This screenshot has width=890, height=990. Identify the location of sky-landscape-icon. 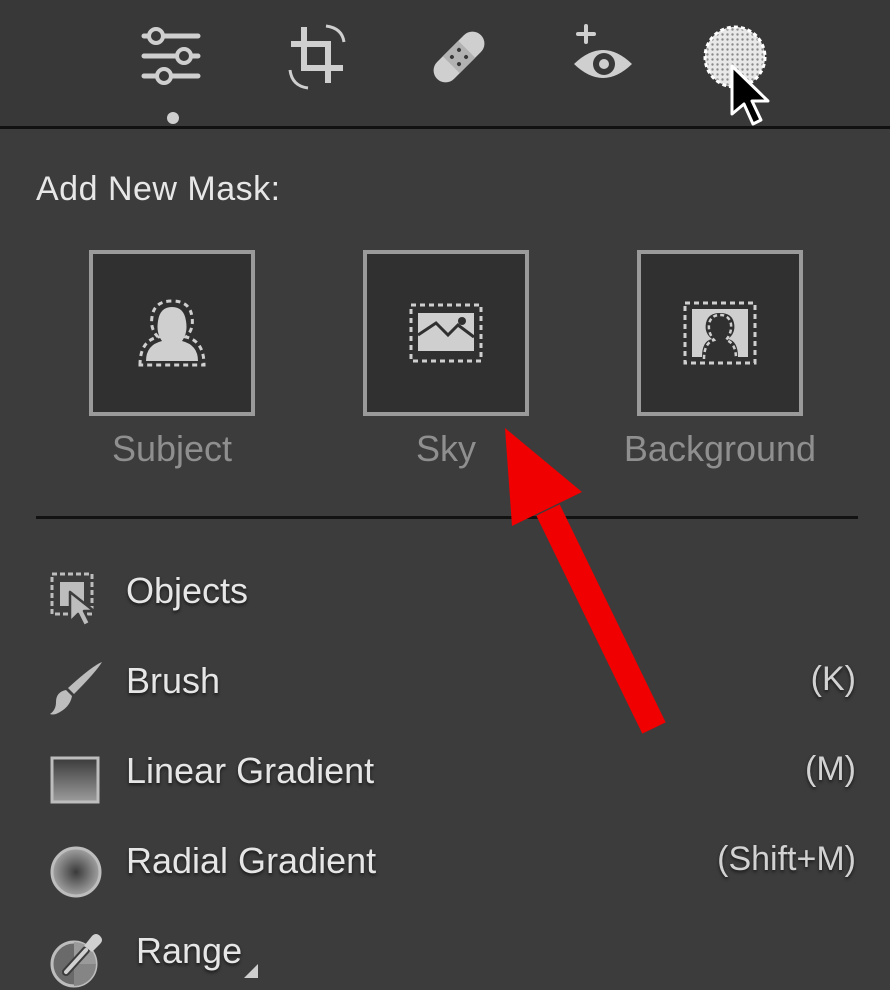
(446, 333).